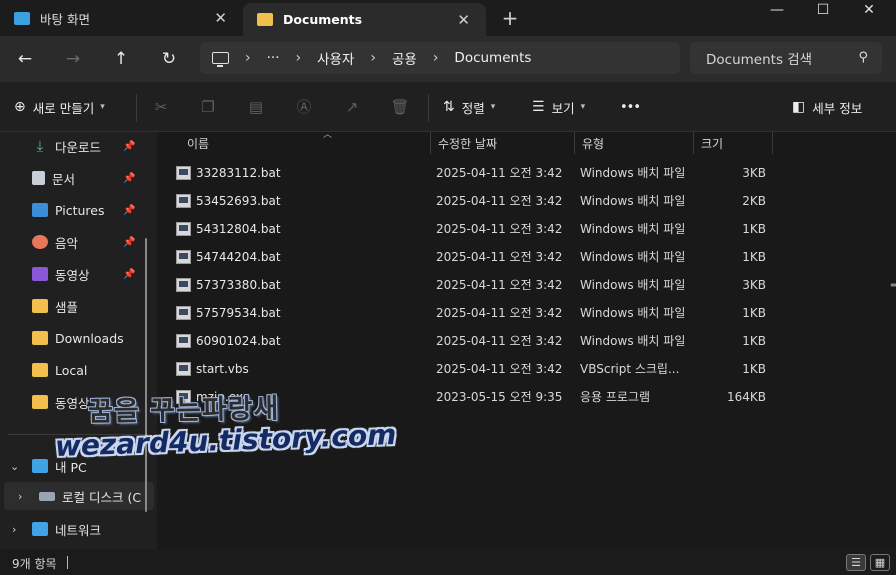 The width and height of the screenshot is (896, 575). I want to click on file-date: 2025-04-11 오전 3:42, so click(499, 313).